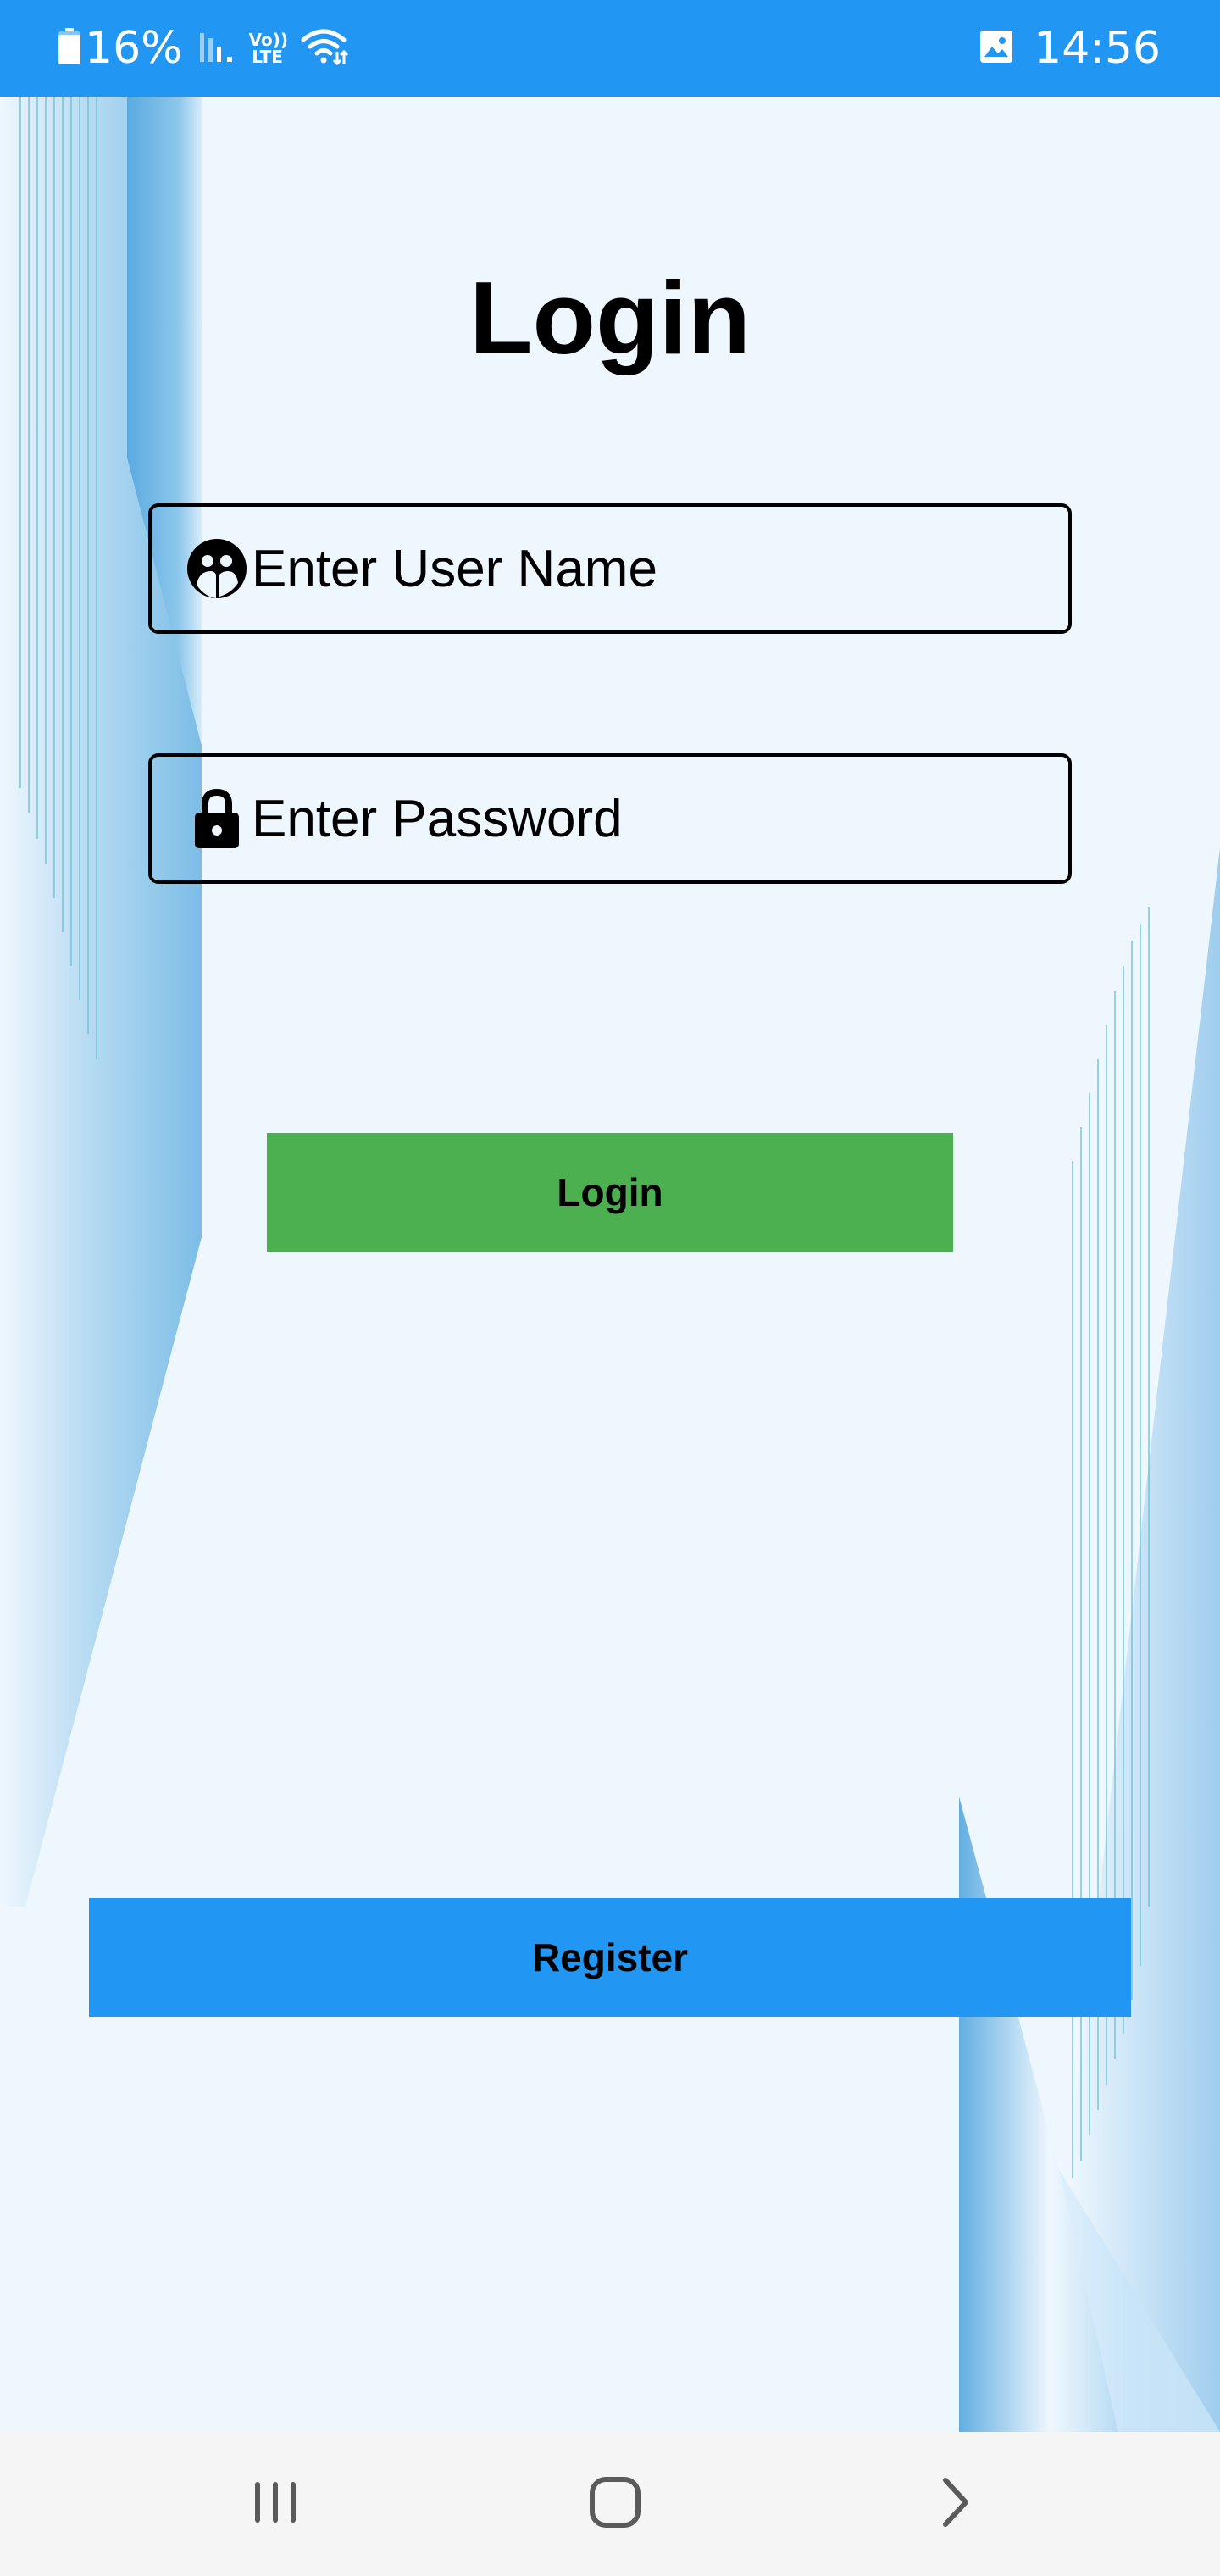 Image resolution: width=1220 pixels, height=2576 pixels. What do you see at coordinates (1097, 48) in the screenshot?
I see `clock-time: 14:56` at bounding box center [1097, 48].